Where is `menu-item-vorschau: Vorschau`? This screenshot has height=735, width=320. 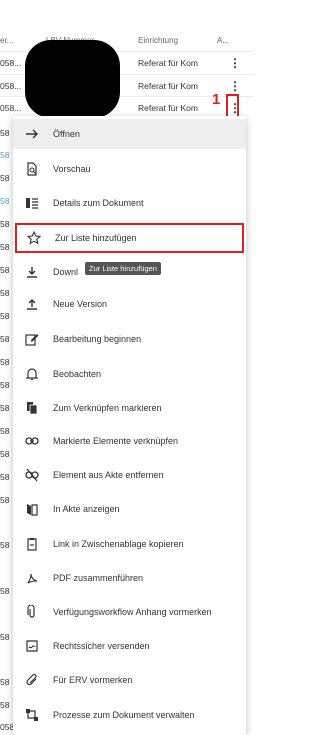
menu-item-vorschau: Vorschau is located at coordinates (129, 169).